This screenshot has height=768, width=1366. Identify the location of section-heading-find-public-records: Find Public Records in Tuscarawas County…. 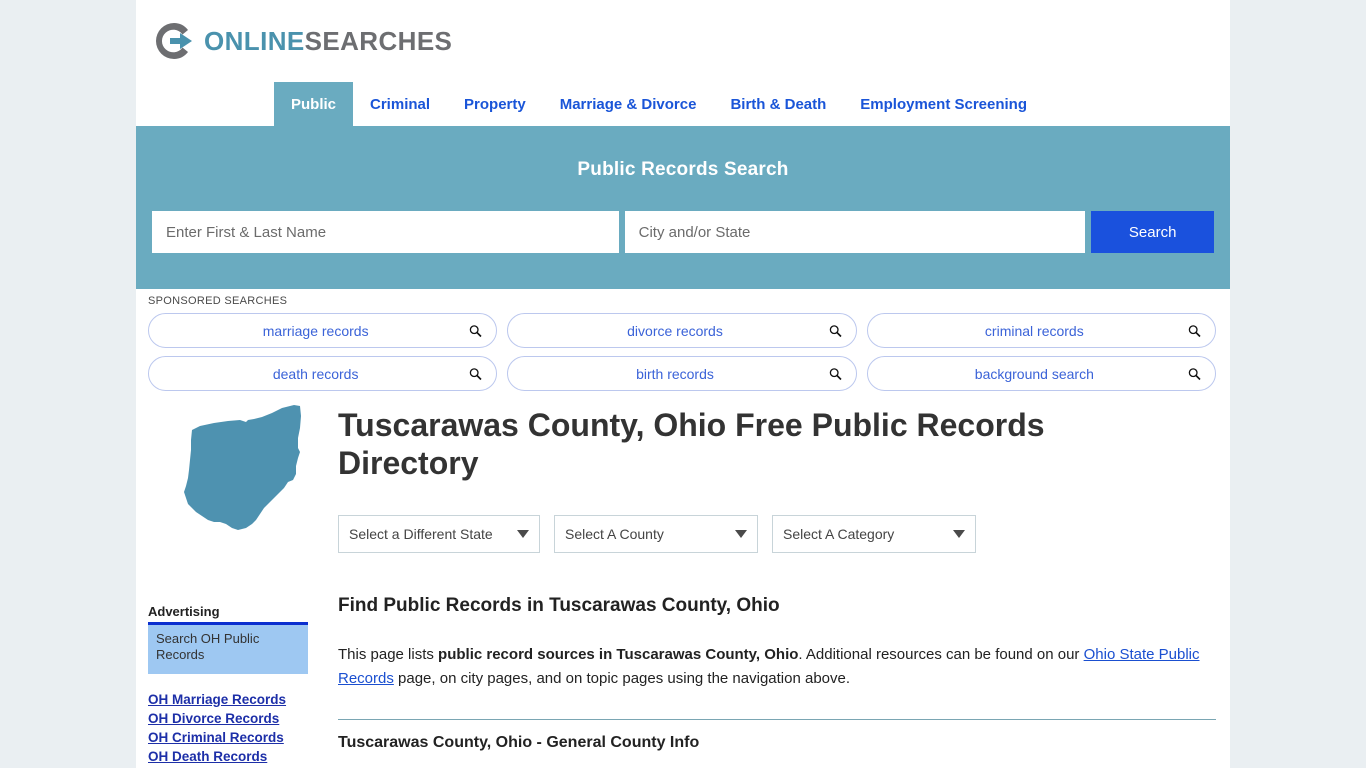
(559, 605).